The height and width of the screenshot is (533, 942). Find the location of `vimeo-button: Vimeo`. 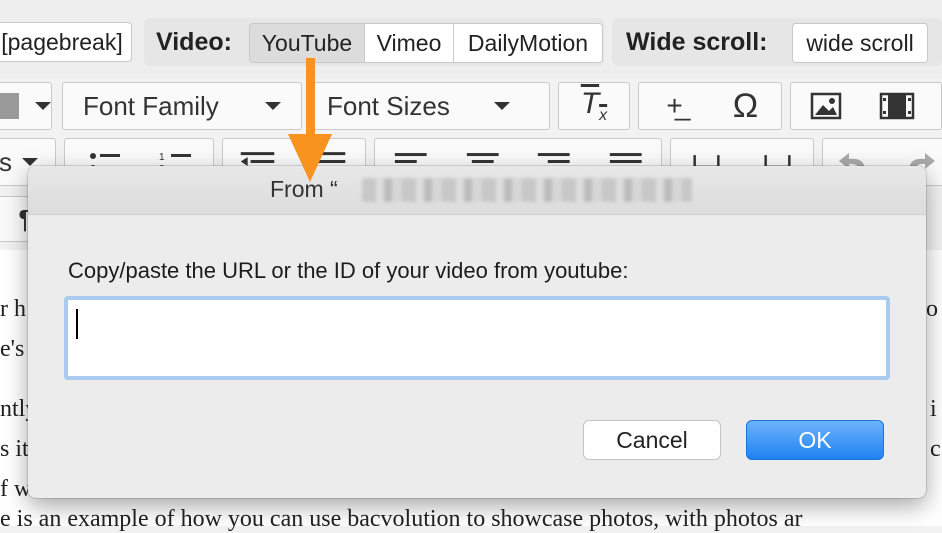

vimeo-button: Vimeo is located at coordinates (409, 43).